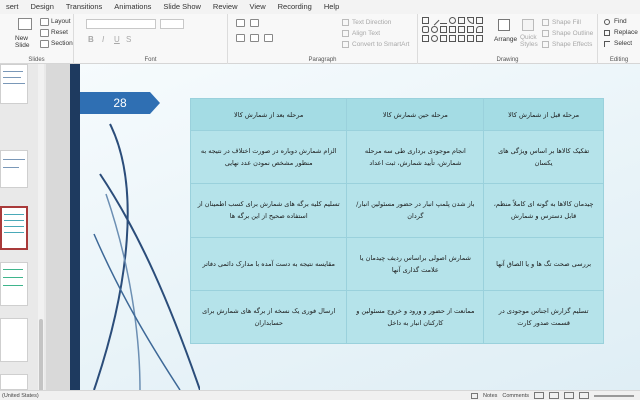 Image resolution: width=640 pixels, height=400 pixels. I want to click on arrange-button: Arrange, so click(505, 39).